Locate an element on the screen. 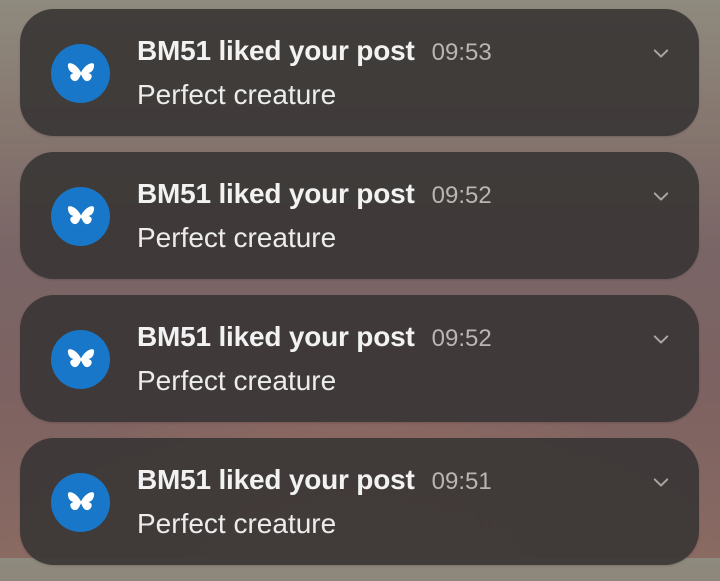  notification-time: 09:53 is located at coordinates (461, 52).